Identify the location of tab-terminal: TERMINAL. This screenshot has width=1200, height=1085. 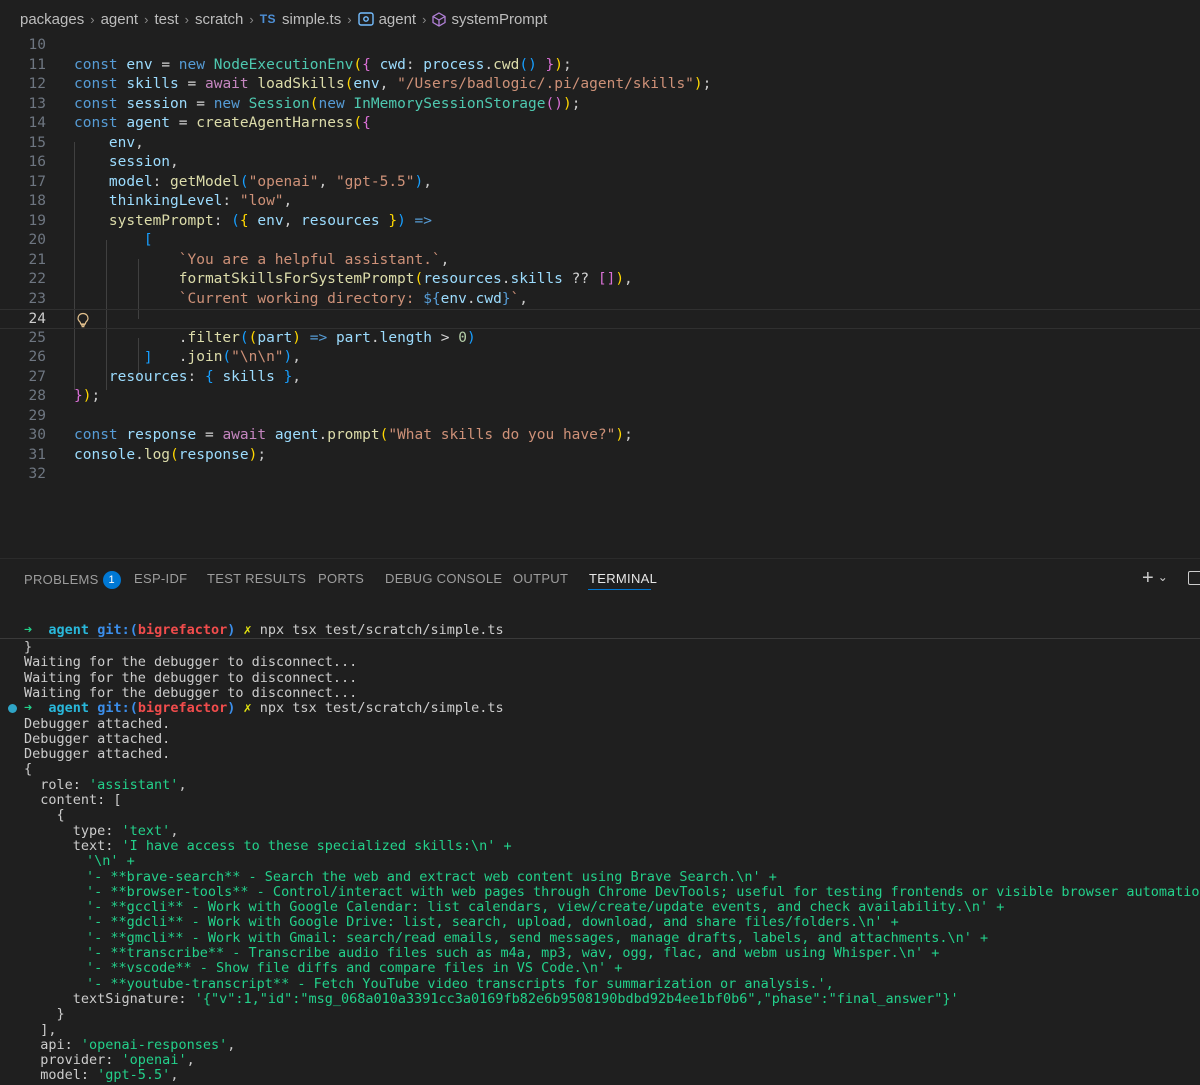
(623, 578).